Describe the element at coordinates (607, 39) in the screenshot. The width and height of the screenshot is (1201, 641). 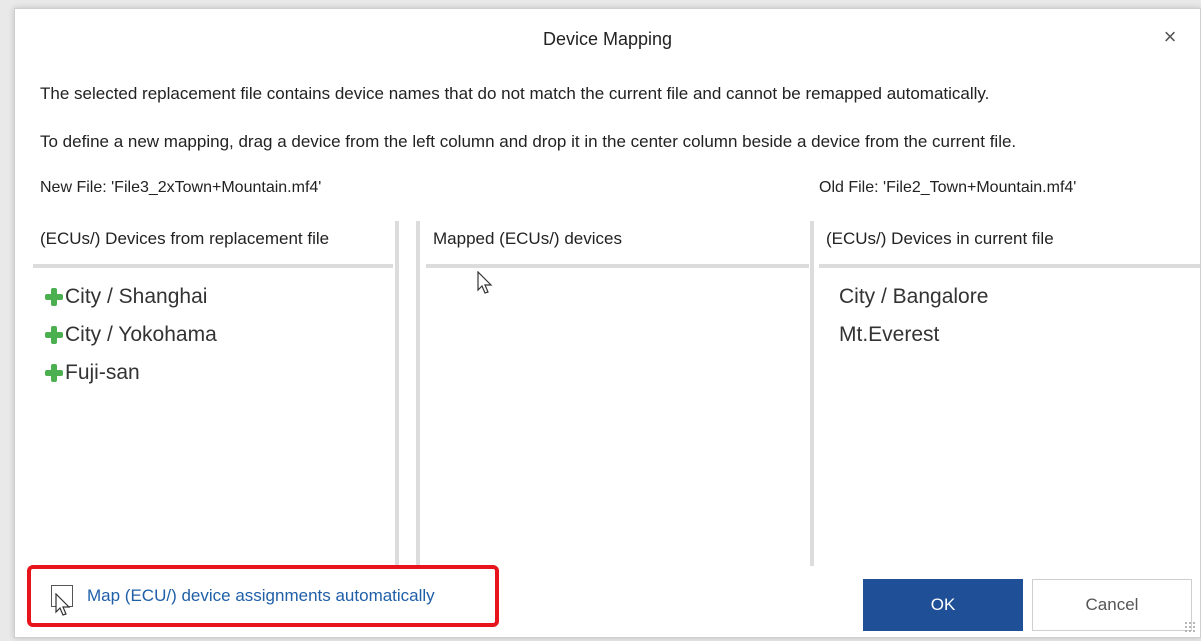
I see `dialog-title: Device Mapping` at that location.